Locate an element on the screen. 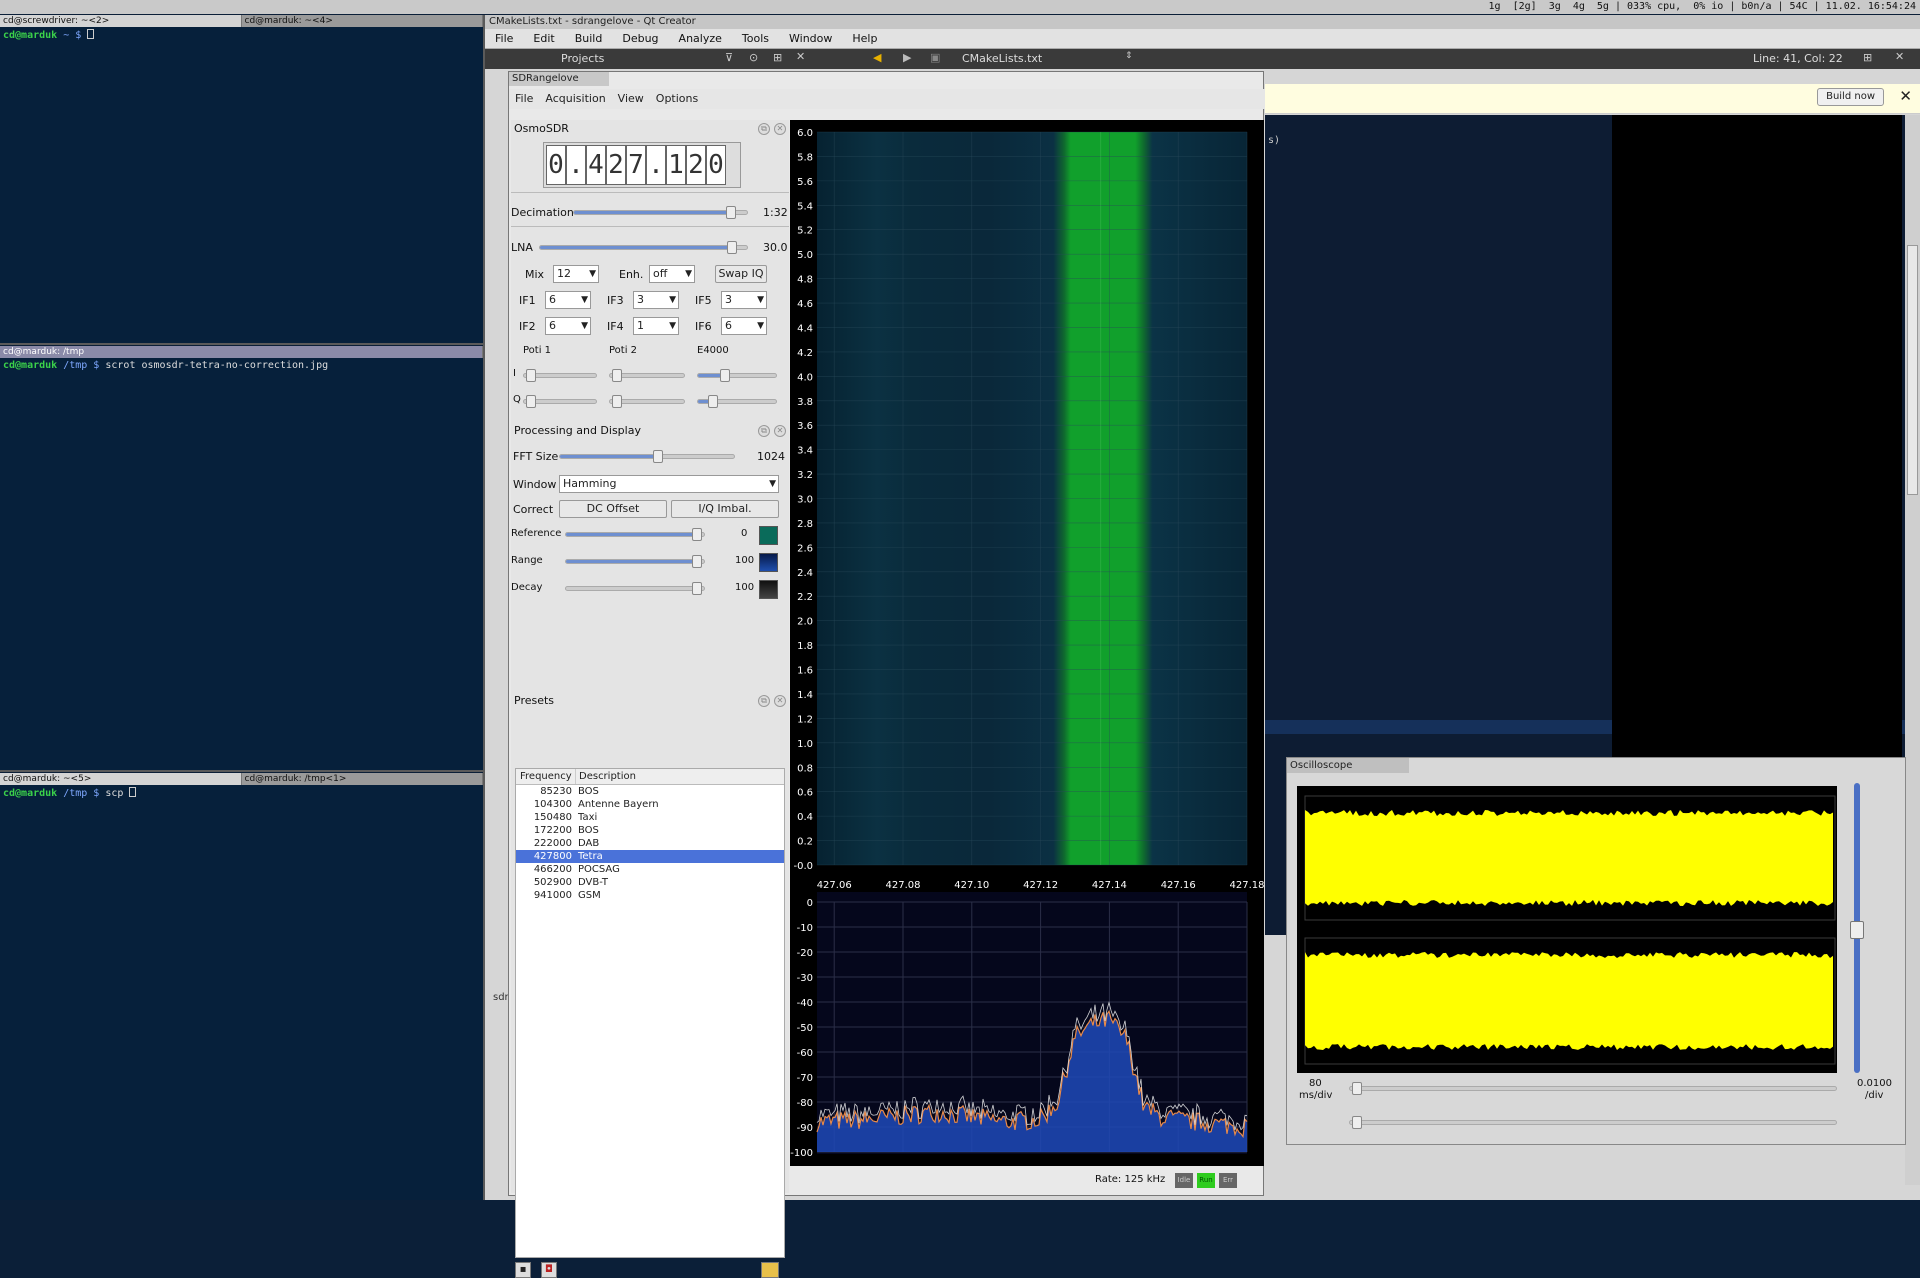  column-header: Description is located at coordinates (606, 776).